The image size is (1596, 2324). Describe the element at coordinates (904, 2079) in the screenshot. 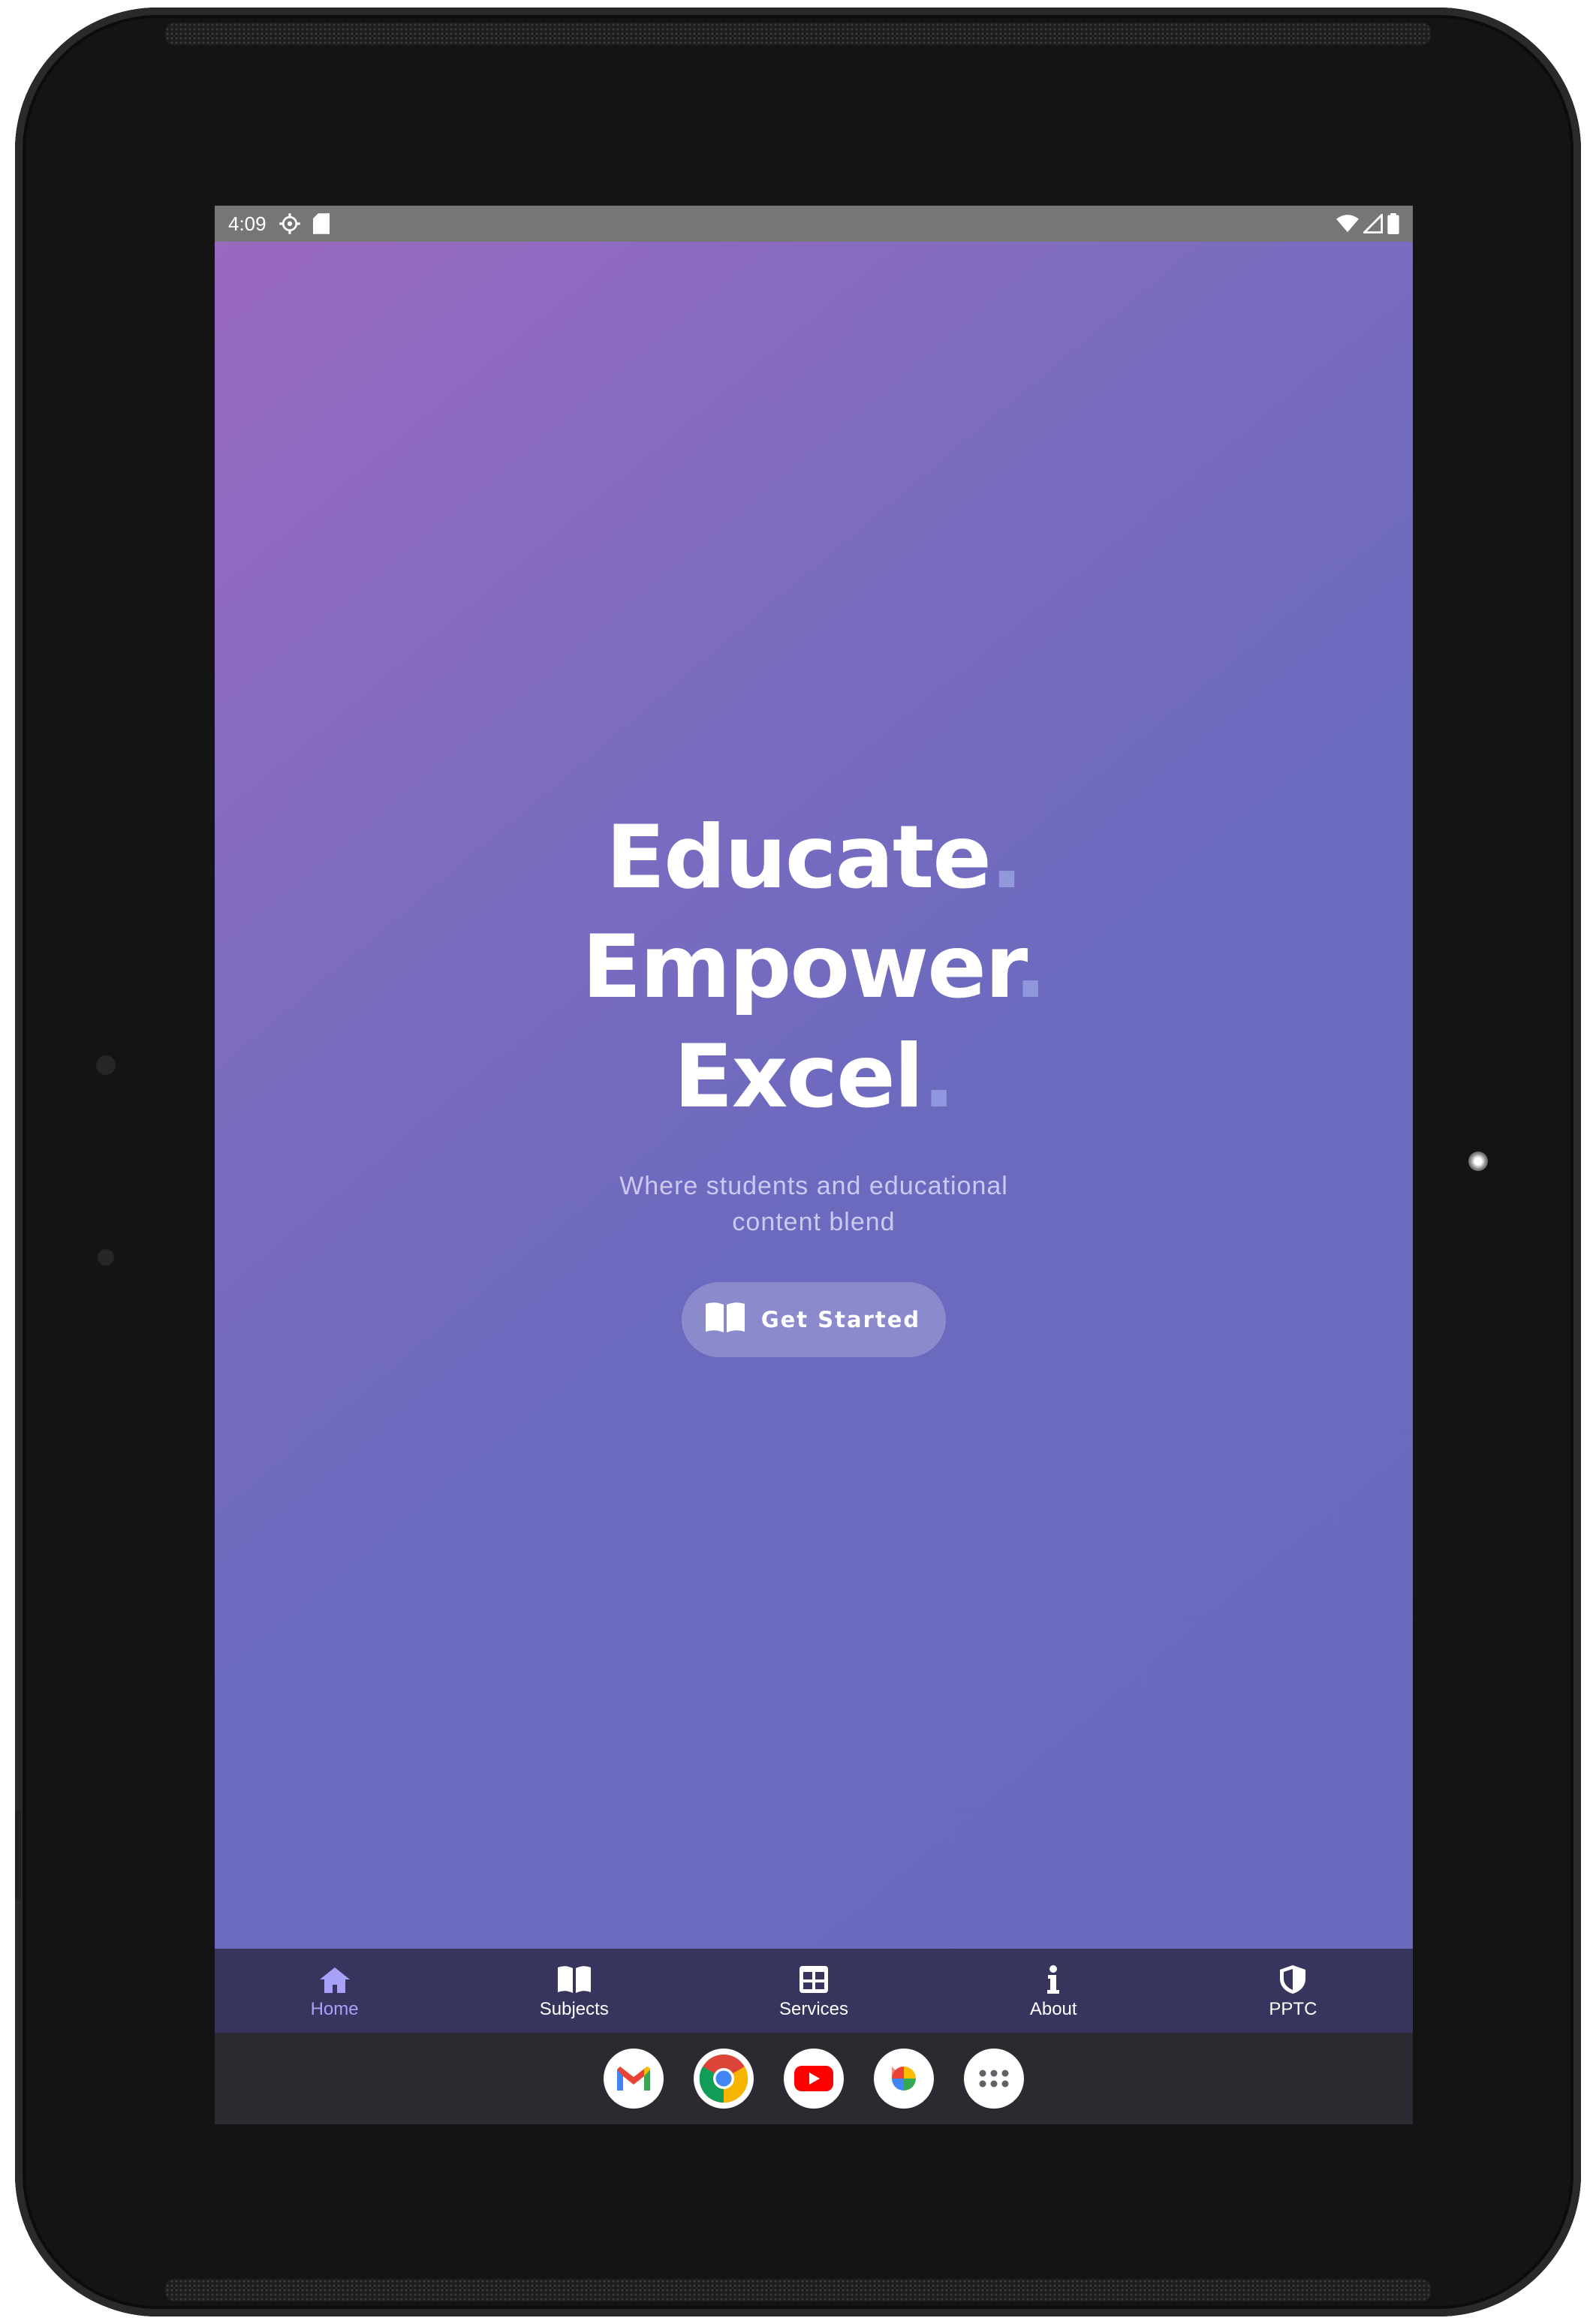

I see `photos-icon` at that location.